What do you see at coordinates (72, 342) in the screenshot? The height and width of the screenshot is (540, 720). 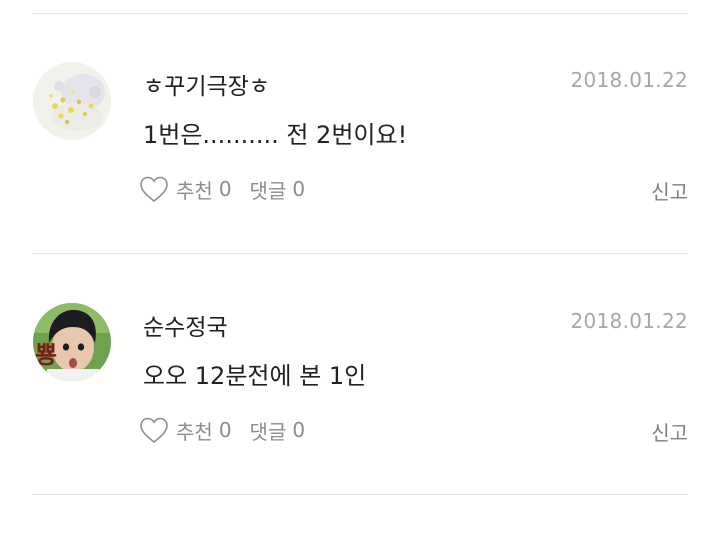 I see `avatar: 뿅` at bounding box center [72, 342].